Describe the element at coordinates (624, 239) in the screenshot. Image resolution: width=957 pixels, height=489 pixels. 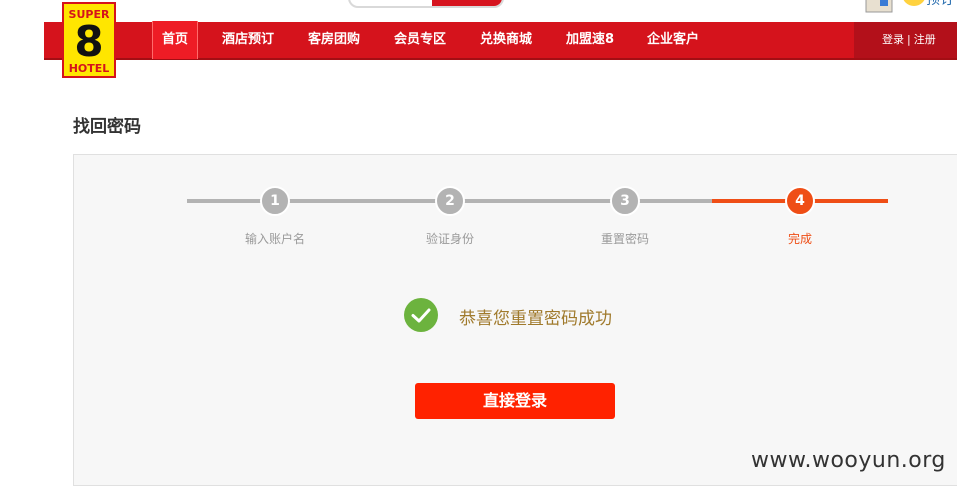
I see `step-3-label: 重置密码` at that location.